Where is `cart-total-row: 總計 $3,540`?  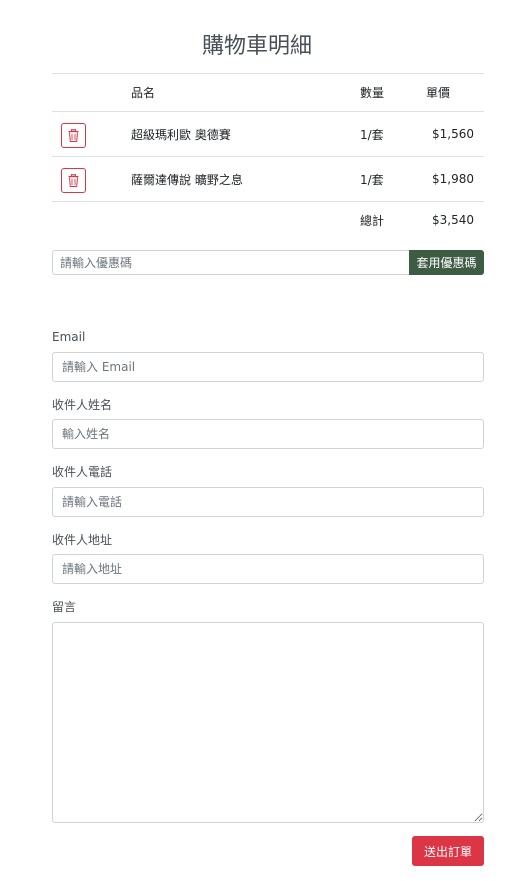
cart-total-row: 總計 $3,540 is located at coordinates (268, 219).